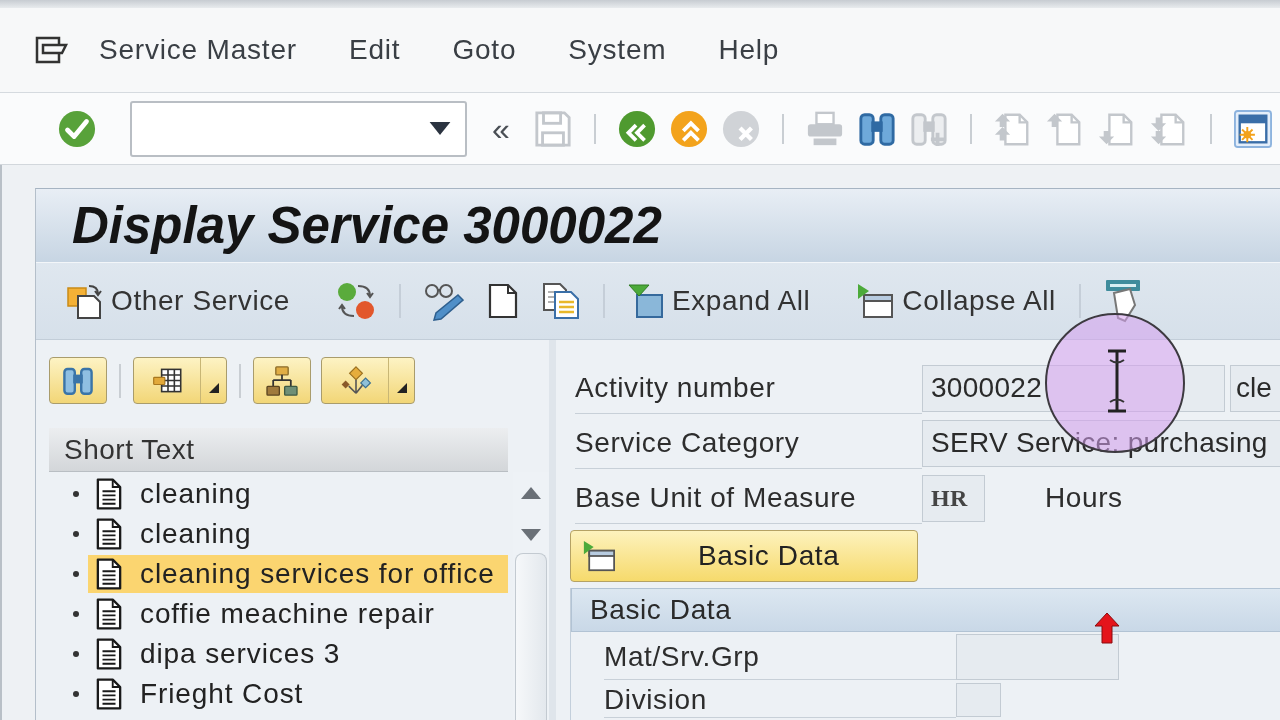  What do you see at coordinates (875, 301) in the screenshot?
I see `collapse-tree-icon` at bounding box center [875, 301].